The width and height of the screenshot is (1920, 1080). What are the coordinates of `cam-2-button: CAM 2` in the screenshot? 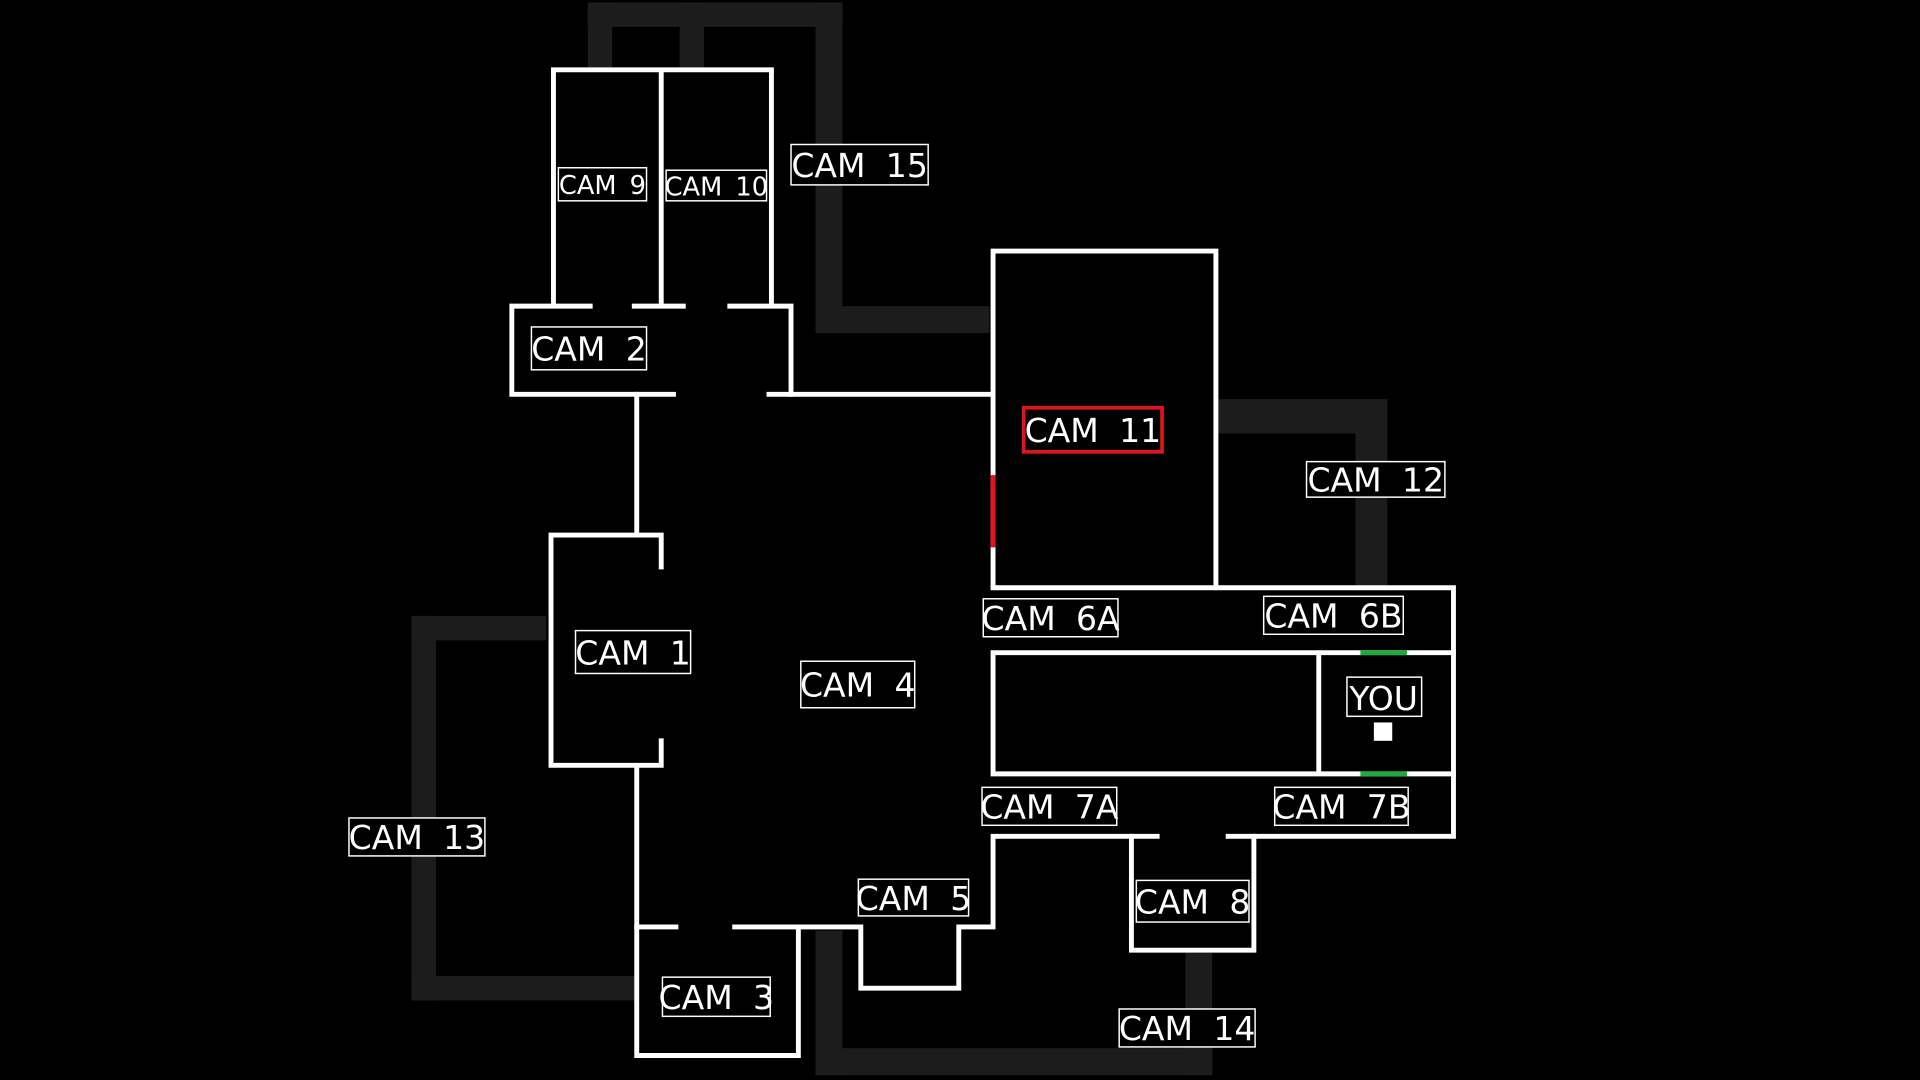 It's located at (589, 348).